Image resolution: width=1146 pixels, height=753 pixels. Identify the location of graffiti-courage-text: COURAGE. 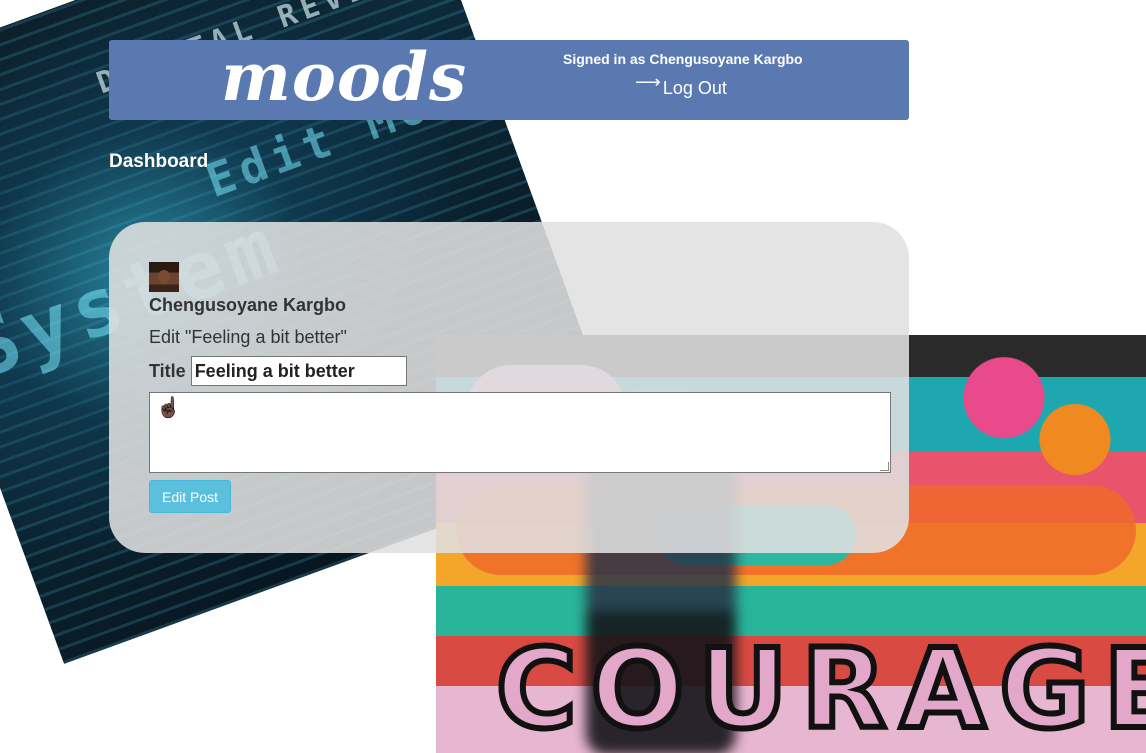
(819, 687).